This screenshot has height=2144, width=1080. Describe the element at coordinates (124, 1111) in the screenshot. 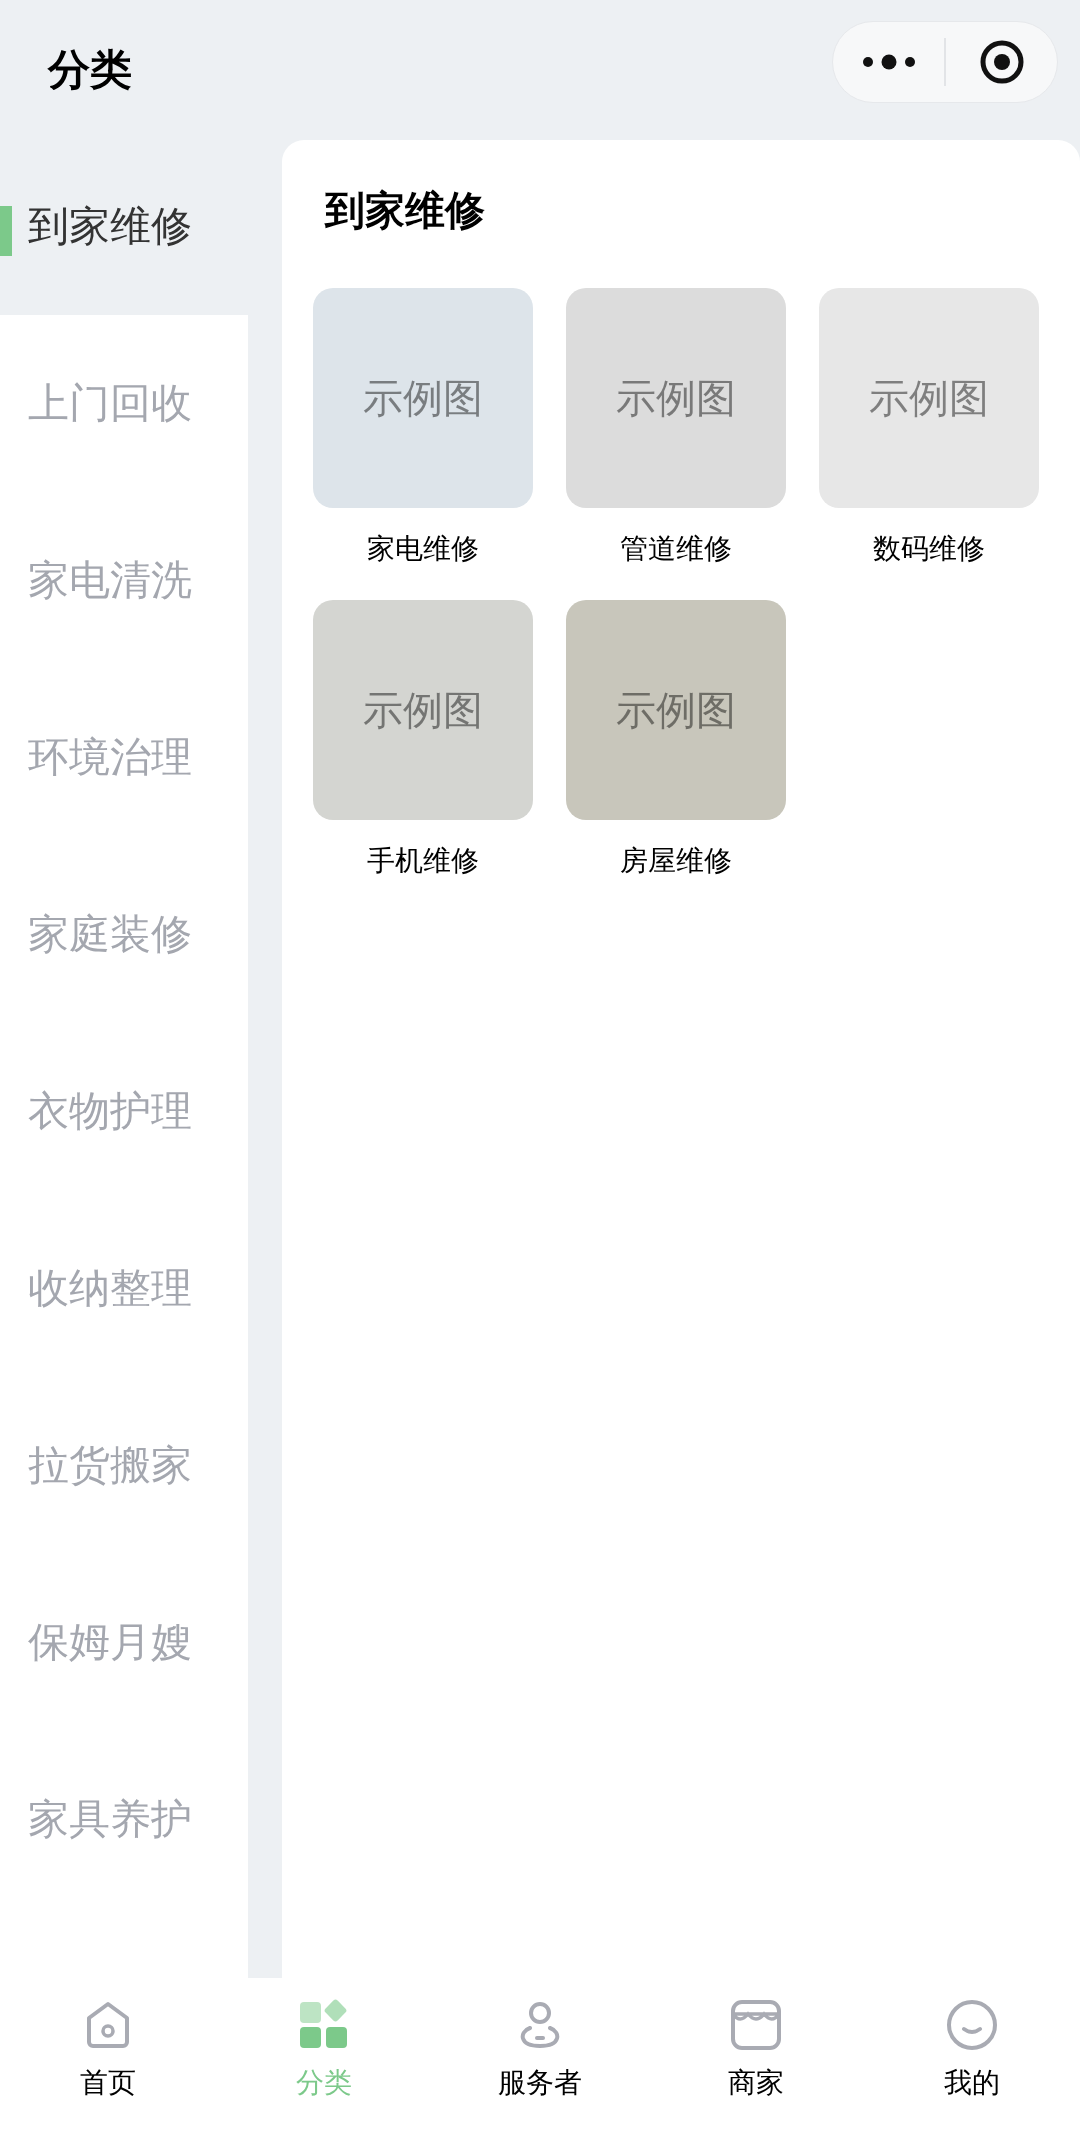

I see `sidebar-item: 衣物护理` at that location.